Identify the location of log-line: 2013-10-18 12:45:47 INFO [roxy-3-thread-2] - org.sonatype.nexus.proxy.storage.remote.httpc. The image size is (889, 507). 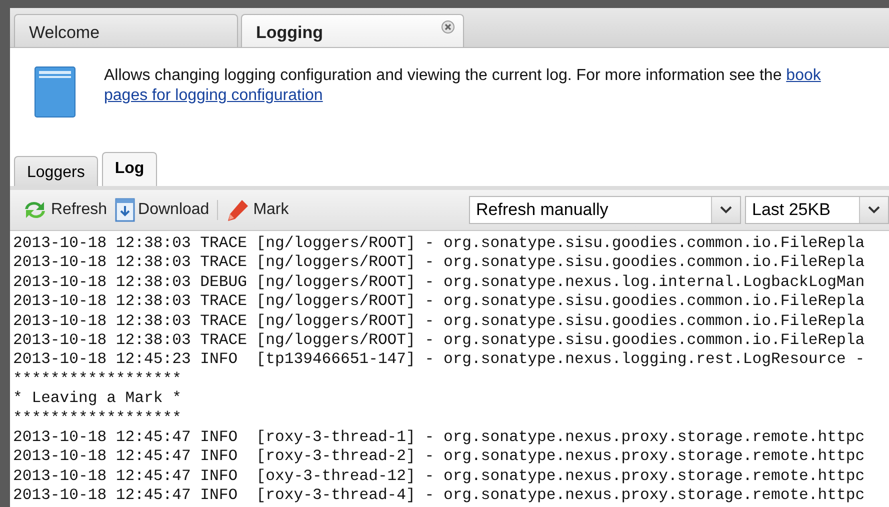
(439, 457).